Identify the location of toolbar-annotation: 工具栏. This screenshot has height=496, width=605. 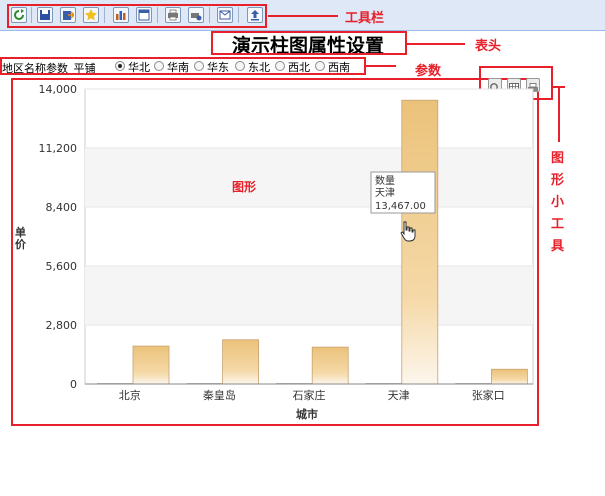
(365, 18).